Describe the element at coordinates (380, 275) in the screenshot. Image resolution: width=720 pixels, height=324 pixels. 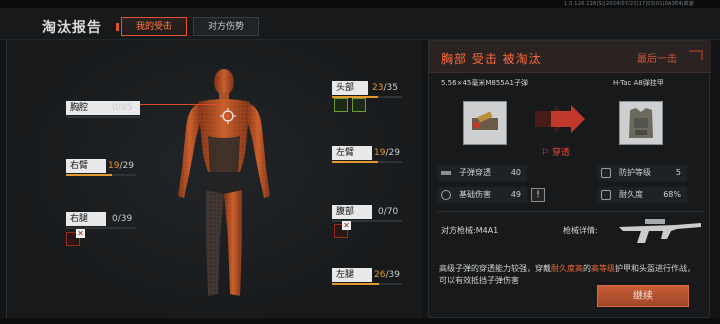
I see `left-leg-current: 26` at that location.